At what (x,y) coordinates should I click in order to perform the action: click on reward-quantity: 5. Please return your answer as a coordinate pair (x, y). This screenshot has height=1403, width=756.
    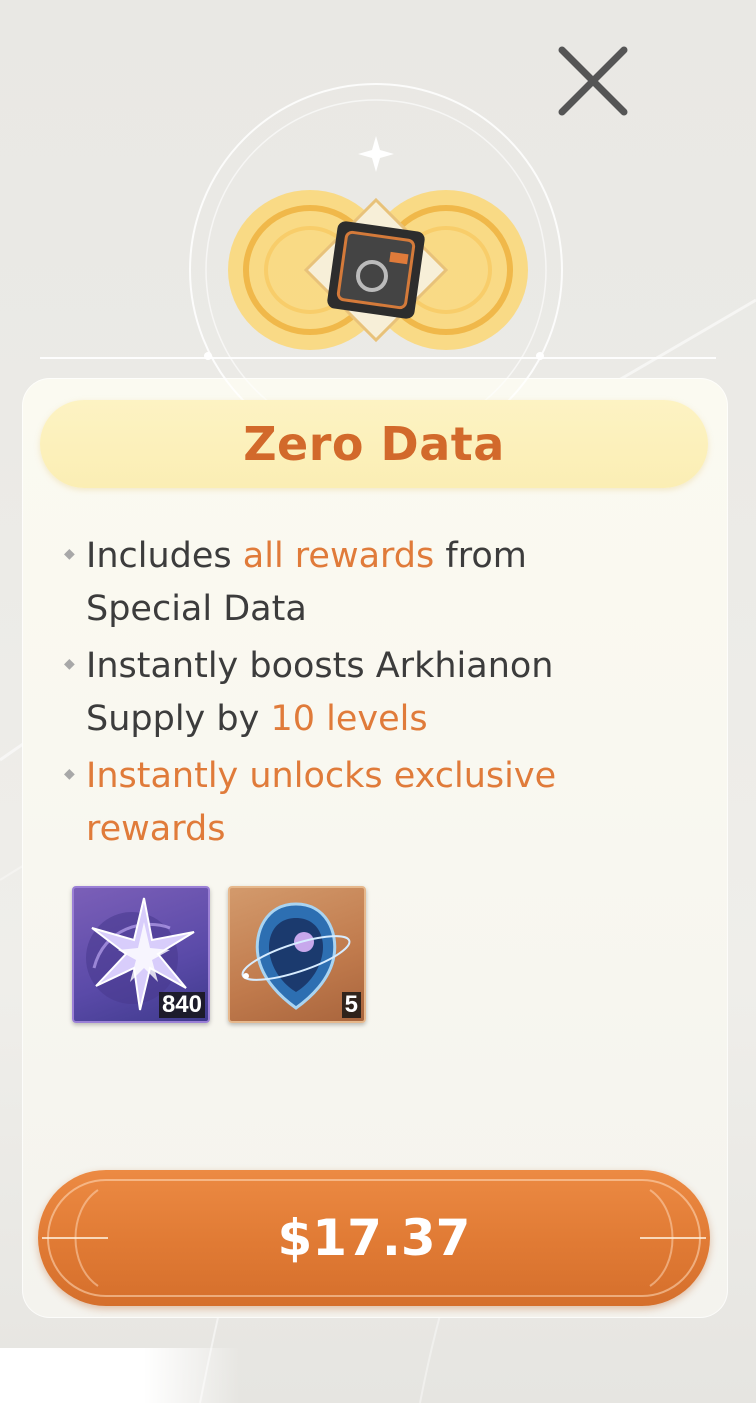
    Looking at the image, I should click on (351, 1005).